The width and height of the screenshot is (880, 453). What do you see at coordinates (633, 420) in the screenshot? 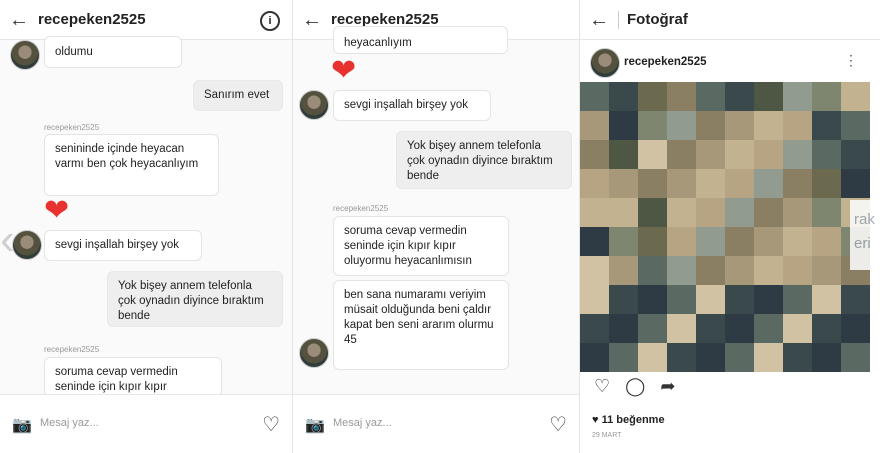
I see `likes-label: 11 beğenme` at bounding box center [633, 420].